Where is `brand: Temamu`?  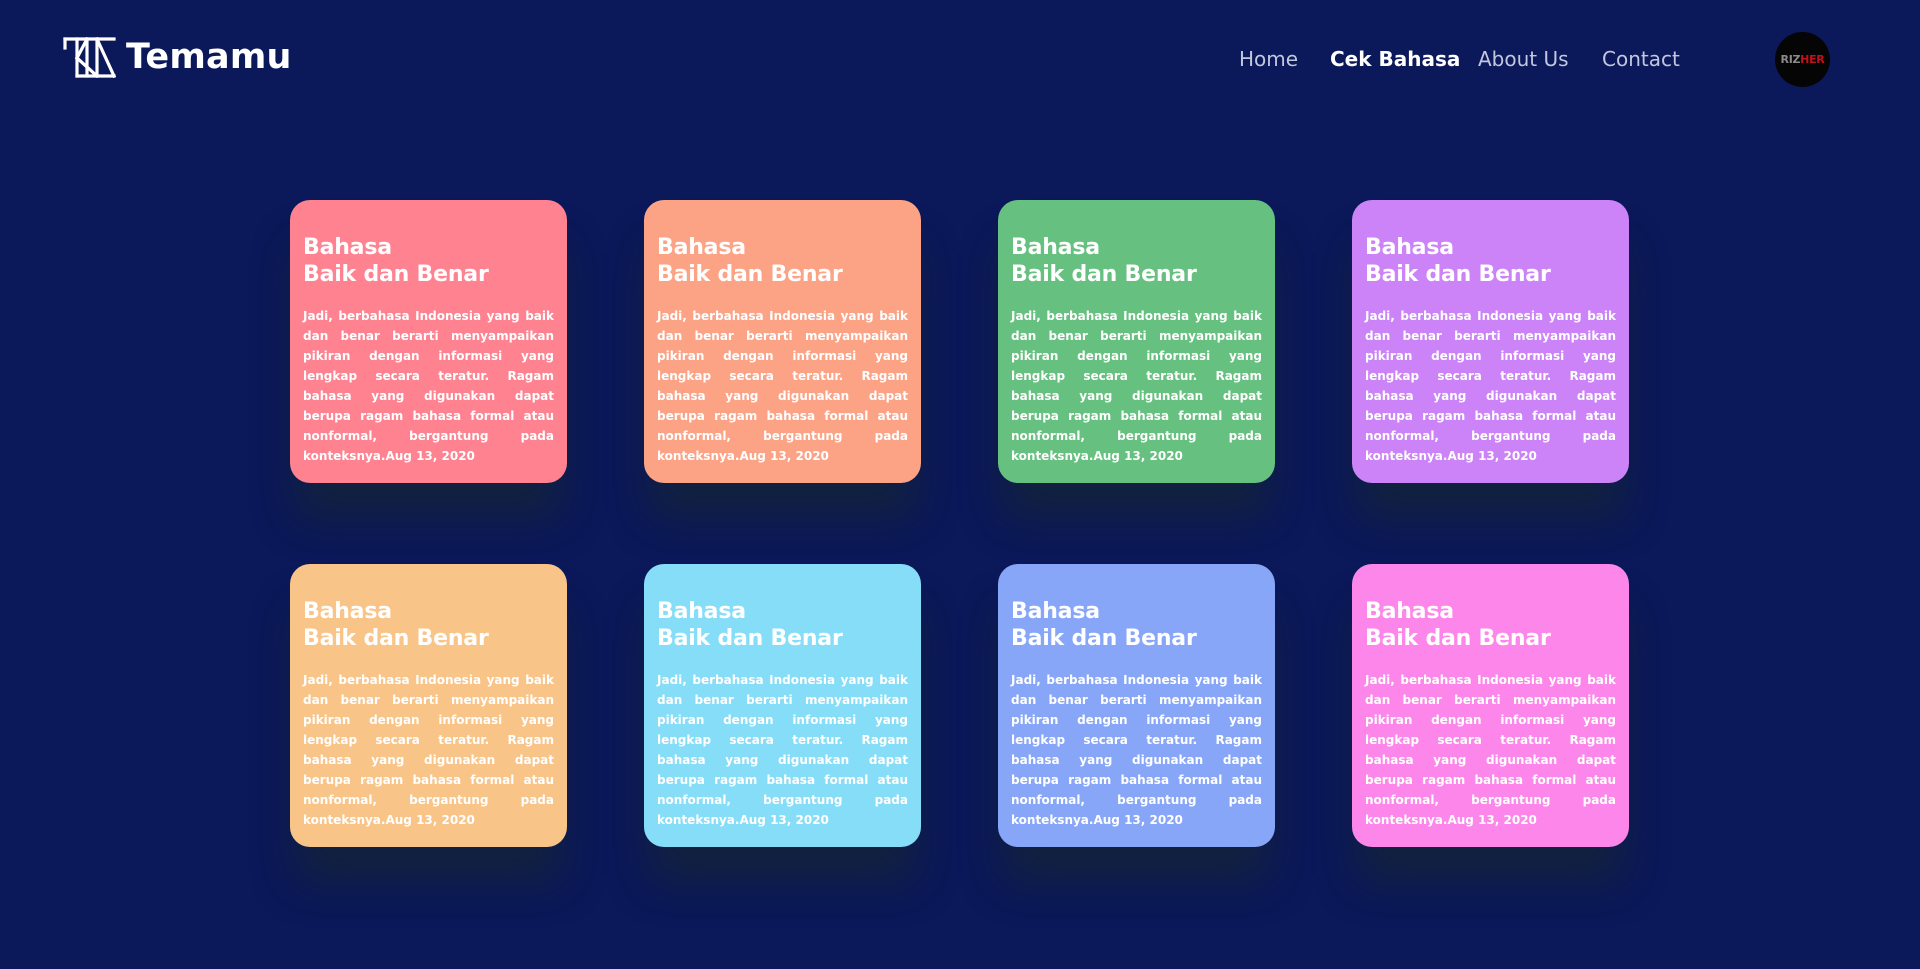 brand: Temamu is located at coordinates (177, 57).